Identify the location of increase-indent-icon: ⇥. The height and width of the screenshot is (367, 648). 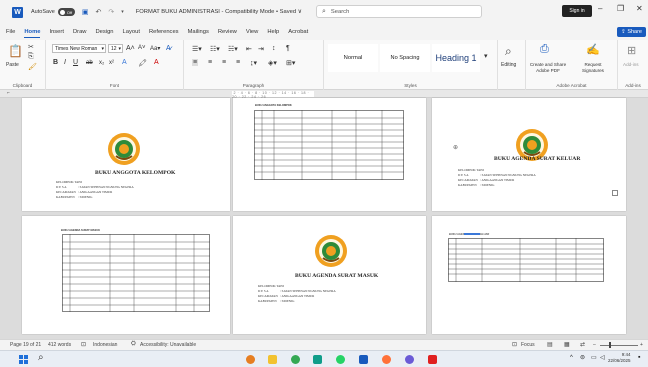
(261, 49).